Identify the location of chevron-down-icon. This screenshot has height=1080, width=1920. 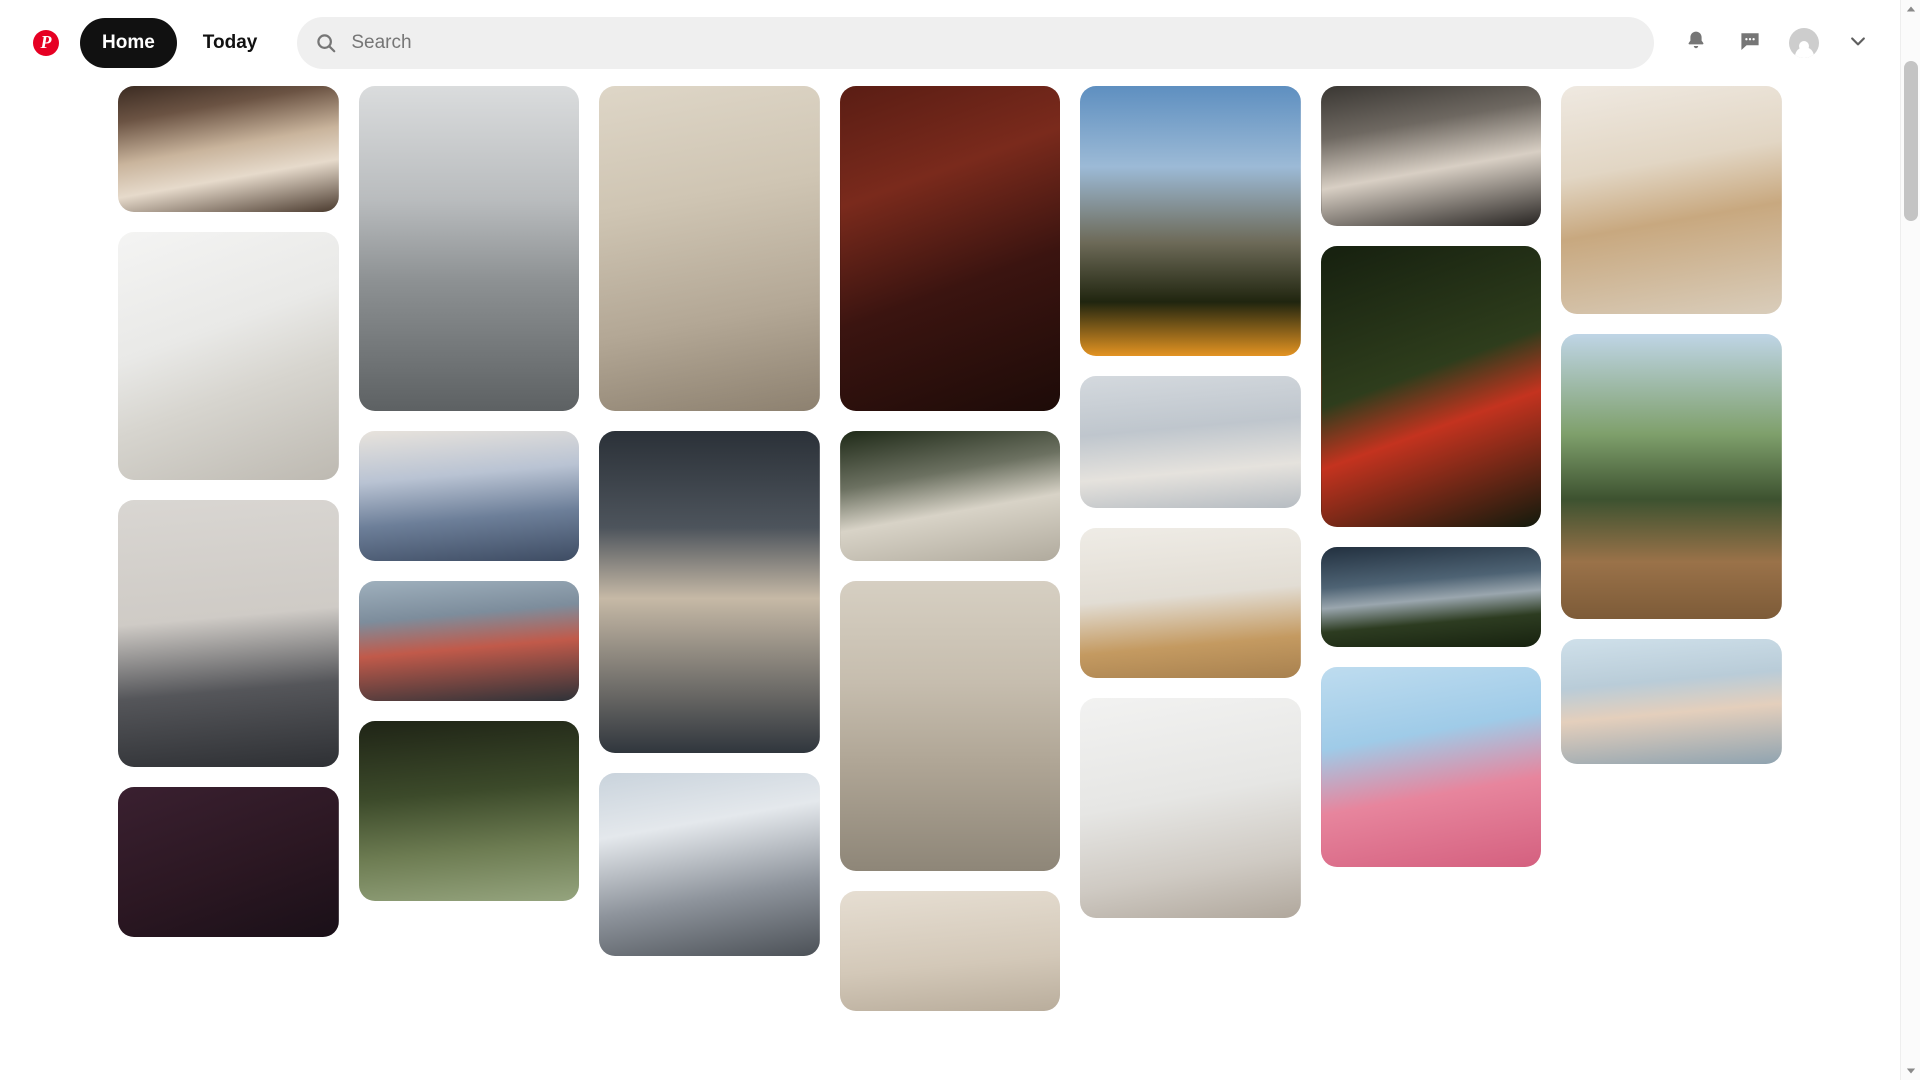
(1858, 43).